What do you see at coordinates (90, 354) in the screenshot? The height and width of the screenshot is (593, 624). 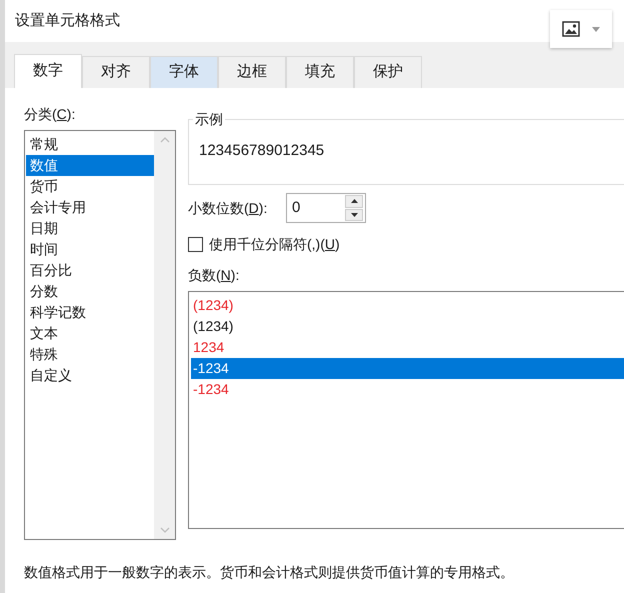 I see `category-item: 特殊` at bounding box center [90, 354].